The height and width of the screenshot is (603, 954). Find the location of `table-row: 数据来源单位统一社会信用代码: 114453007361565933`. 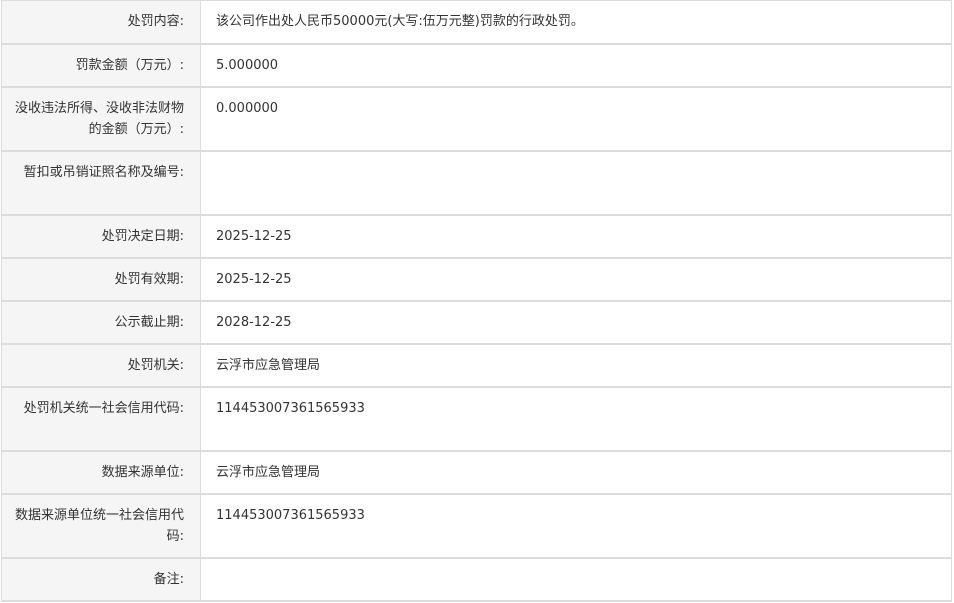

table-row: 数据来源单位统一社会信用代码: 114453007361565933 is located at coordinates (476, 526).